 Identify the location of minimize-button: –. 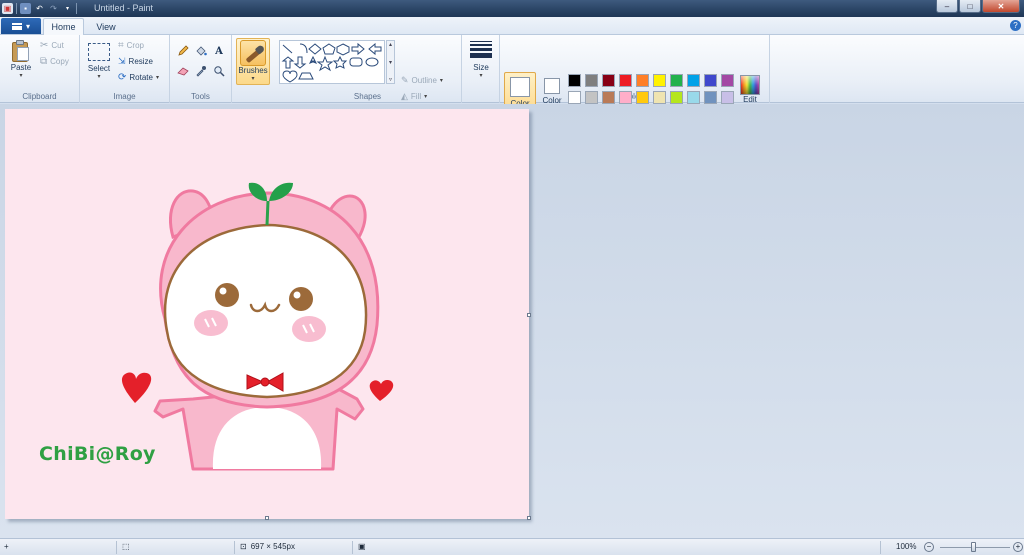
(947, 6).